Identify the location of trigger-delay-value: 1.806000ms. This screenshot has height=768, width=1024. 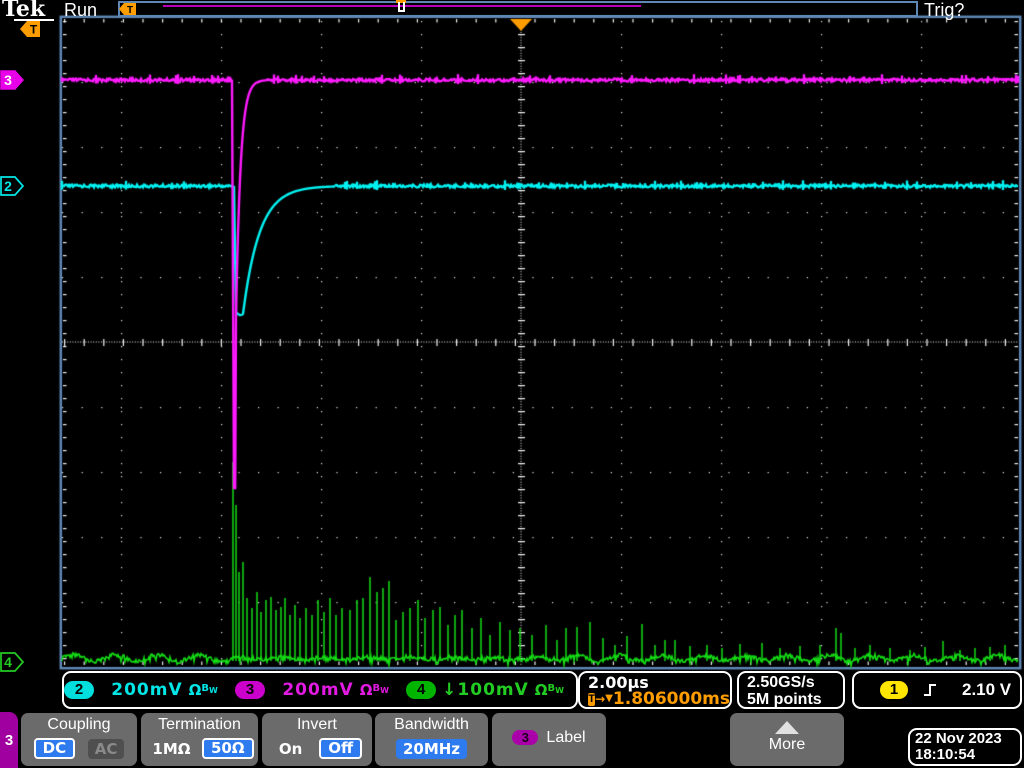
(671, 699).